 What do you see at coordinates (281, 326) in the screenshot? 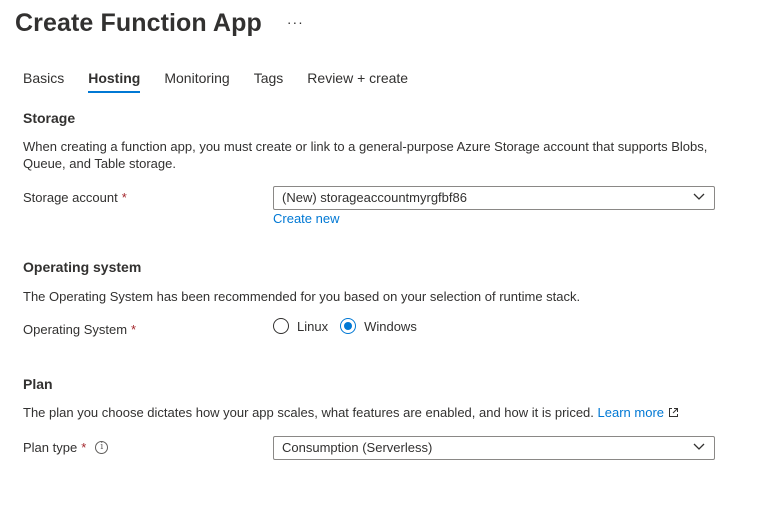
I see `radio-unchecked-icon` at bounding box center [281, 326].